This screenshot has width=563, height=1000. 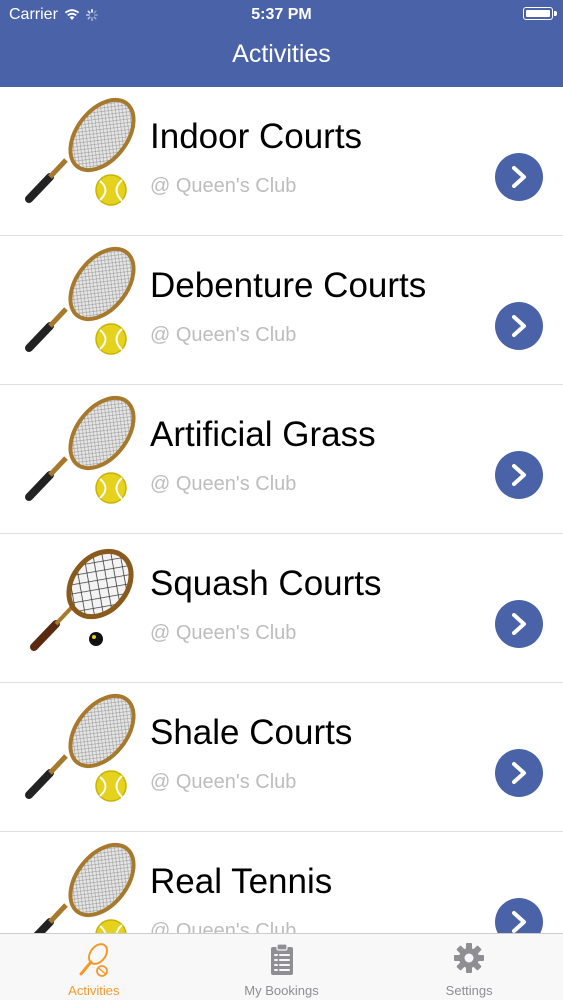 What do you see at coordinates (94, 990) in the screenshot?
I see `tab-label: Activities` at bounding box center [94, 990].